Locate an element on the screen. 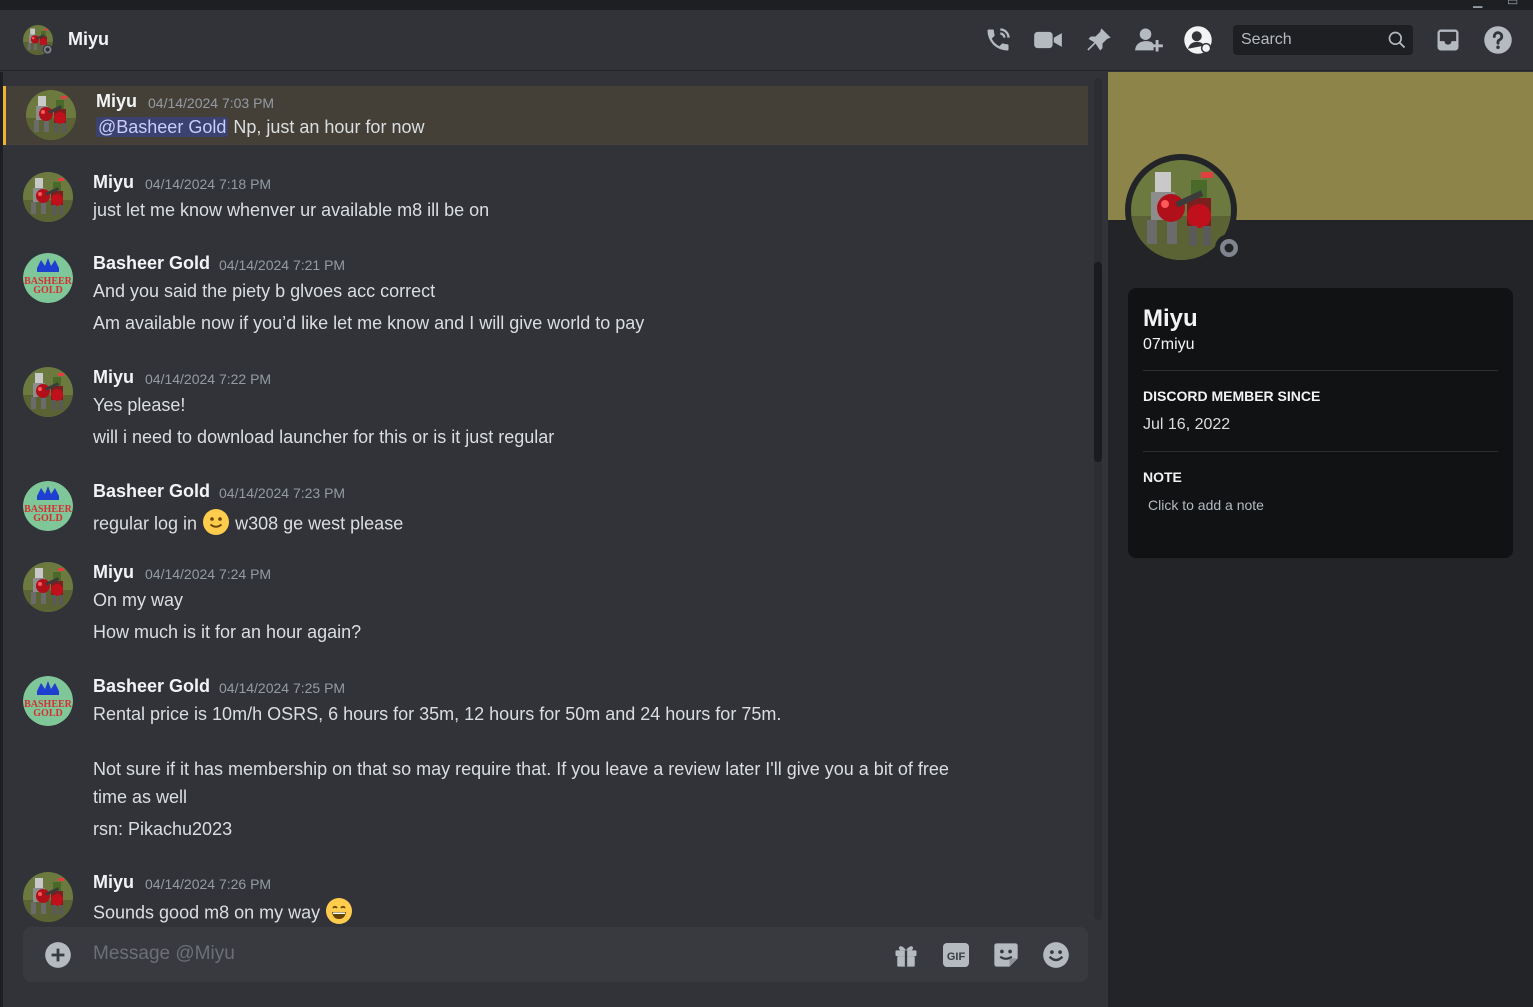 The image size is (1533, 1007). note-heading: NOTE is located at coordinates (1162, 477).